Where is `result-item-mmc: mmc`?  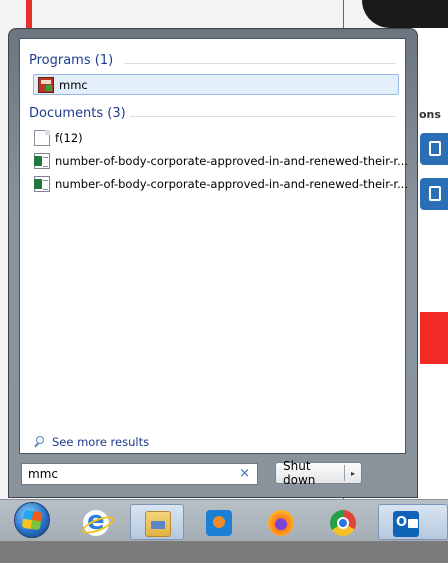
result-item-mmc: mmc is located at coordinates (216, 84).